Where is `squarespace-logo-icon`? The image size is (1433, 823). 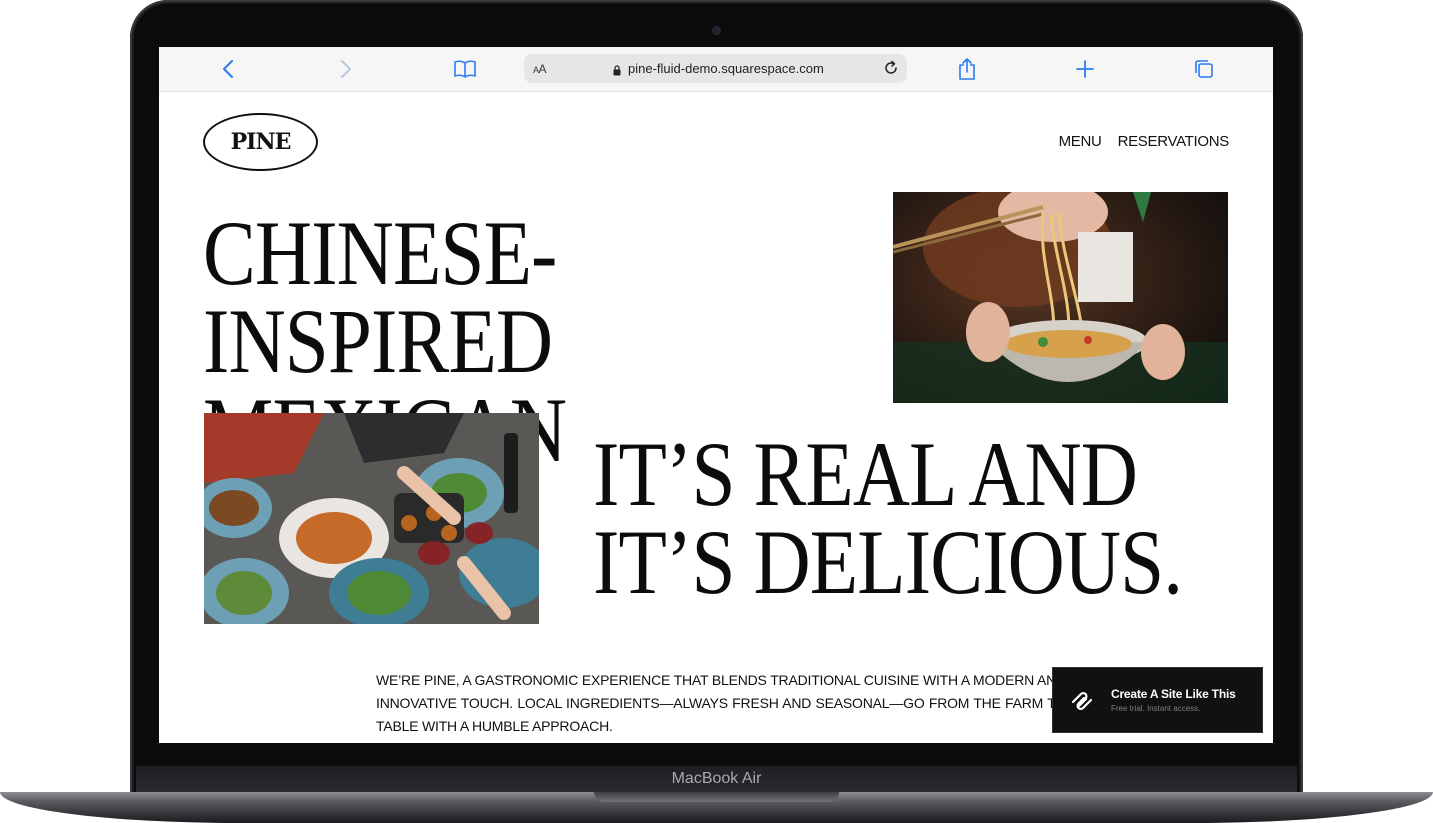 squarespace-logo-icon is located at coordinates (1082, 703).